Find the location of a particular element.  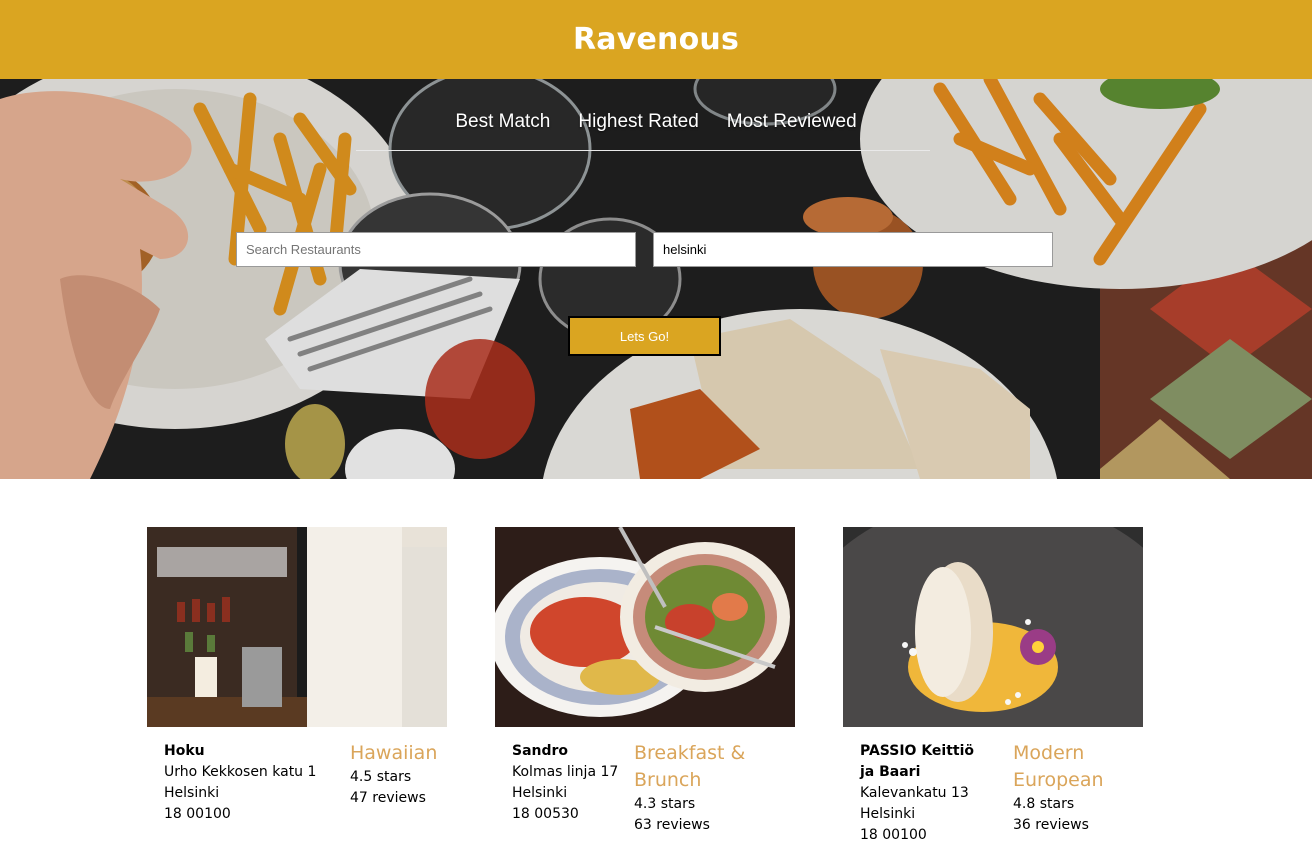

street-address: Urho Kekkosen katu 1 is located at coordinates (240, 772).